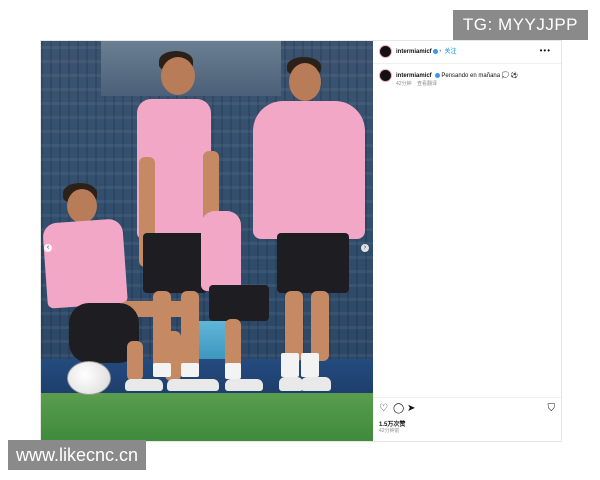  What do you see at coordinates (389, 431) in the screenshot?
I see `post-time: 42分钟前` at bounding box center [389, 431].